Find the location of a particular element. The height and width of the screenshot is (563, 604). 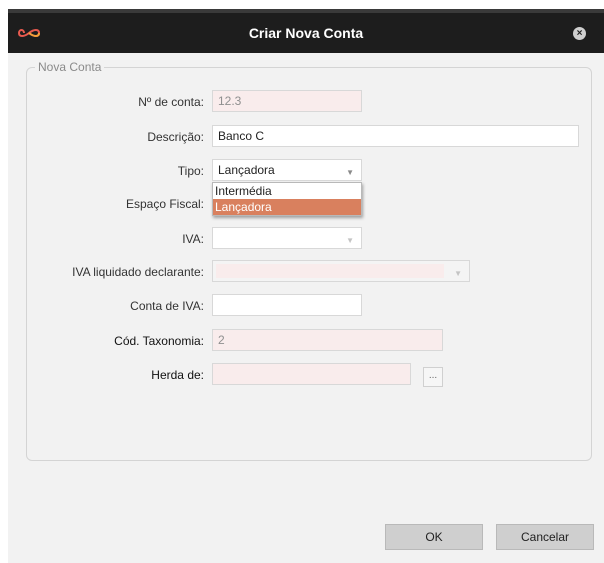

cancel-button-label: Cancelar is located at coordinates (545, 537).